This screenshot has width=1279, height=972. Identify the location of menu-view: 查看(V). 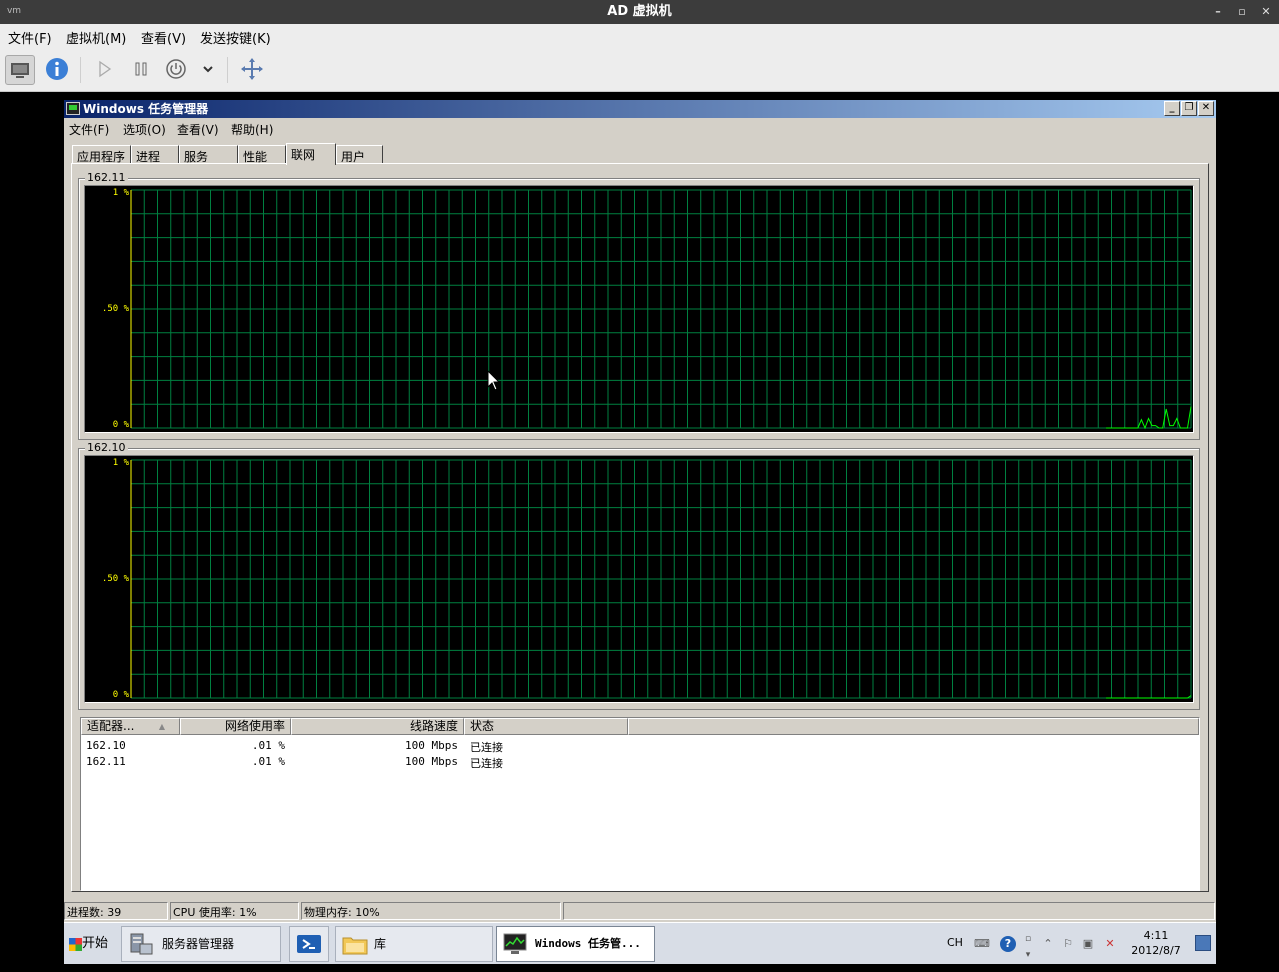
(163, 37).